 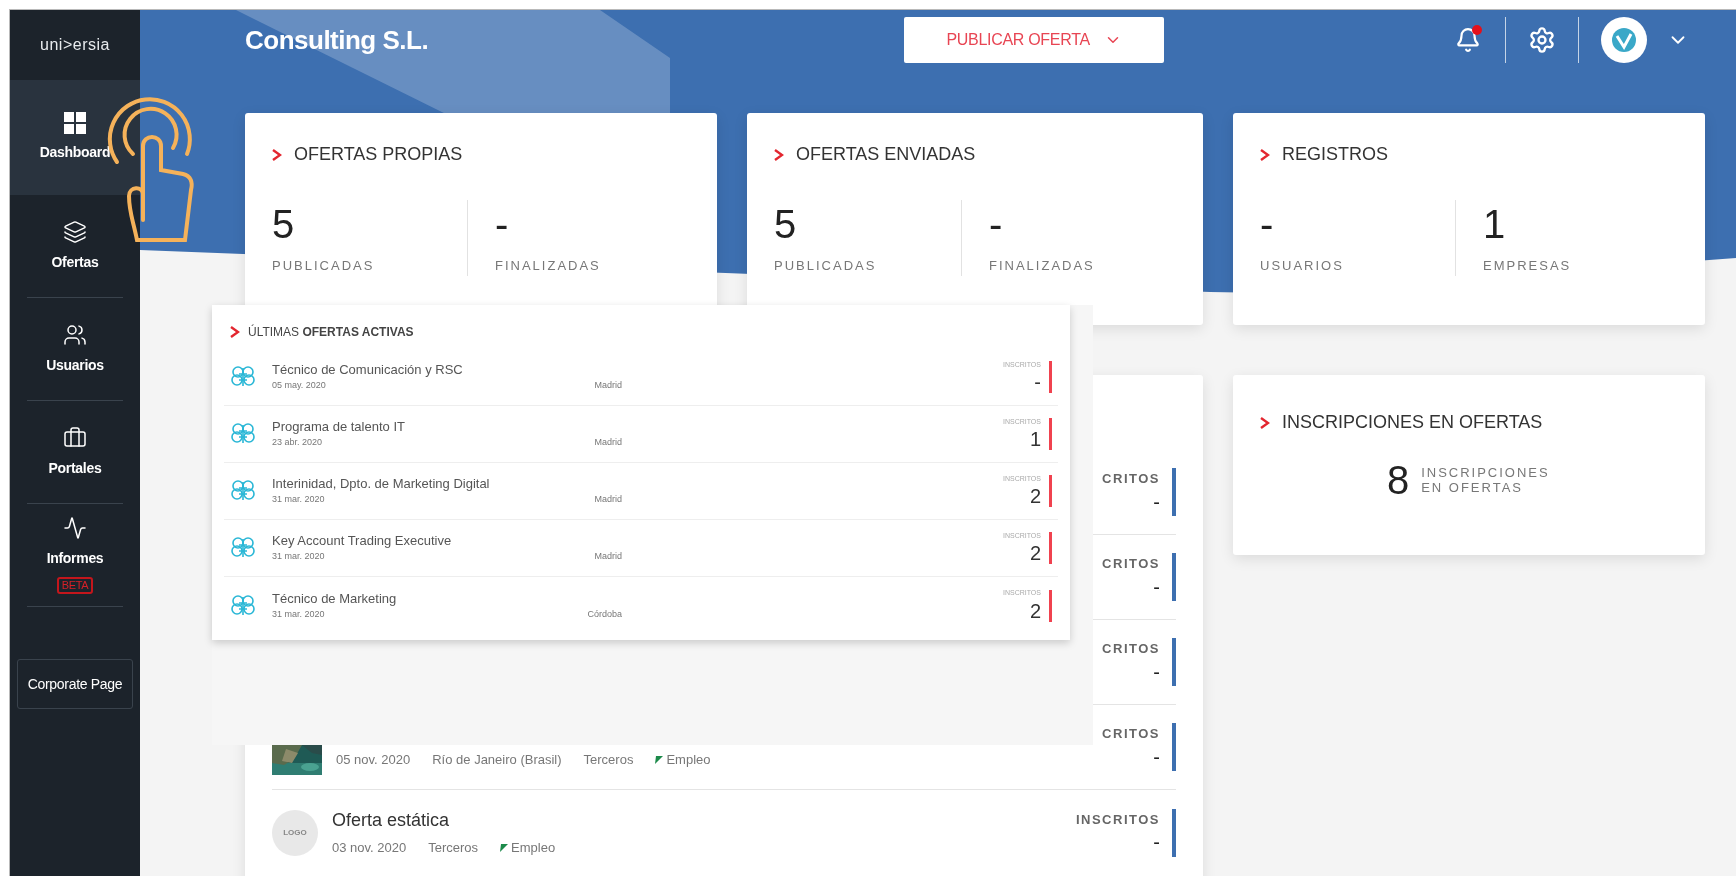 What do you see at coordinates (362, 541) in the screenshot?
I see `offer-title: Key Account Trading Executive` at bounding box center [362, 541].